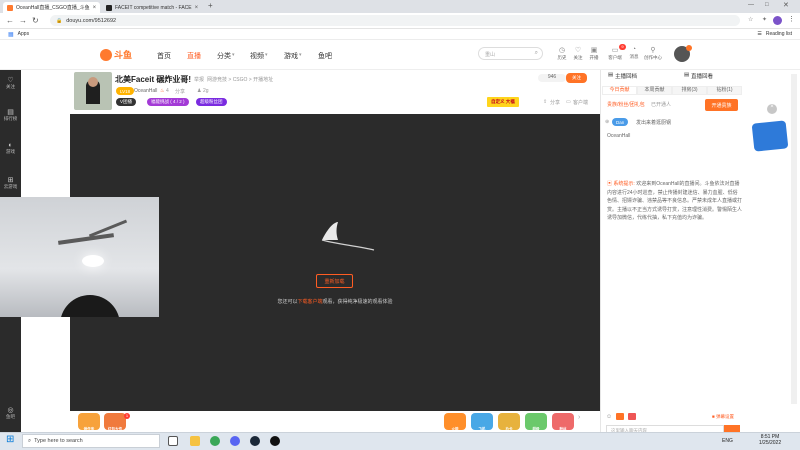  I want to click on minimize-icon: —, so click(751, 5).